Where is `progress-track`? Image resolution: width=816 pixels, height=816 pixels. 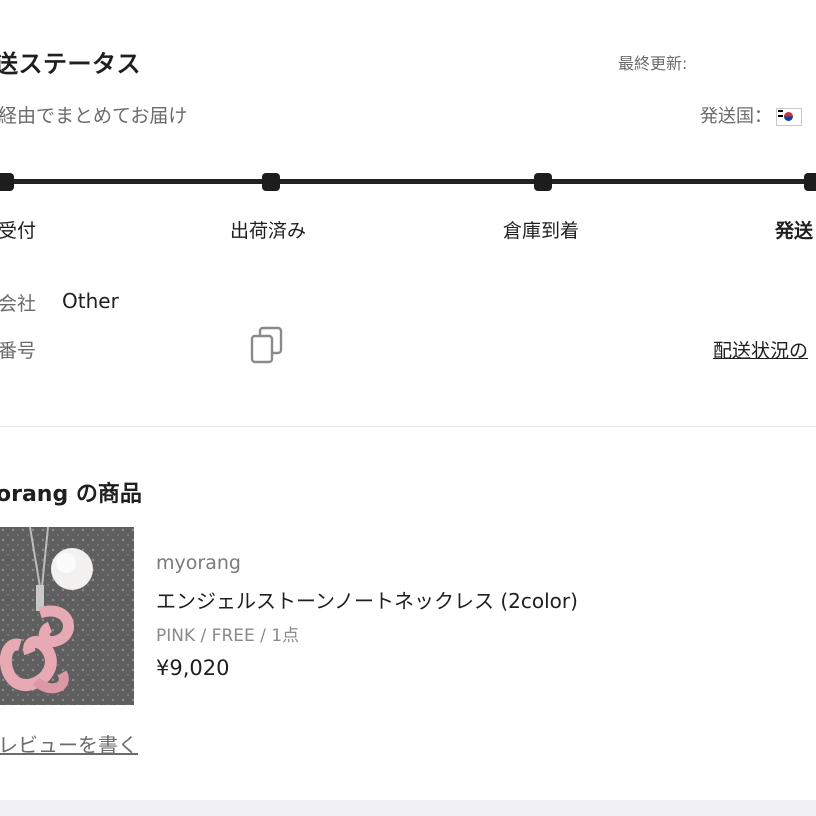
progress-track is located at coordinates (408, 181).